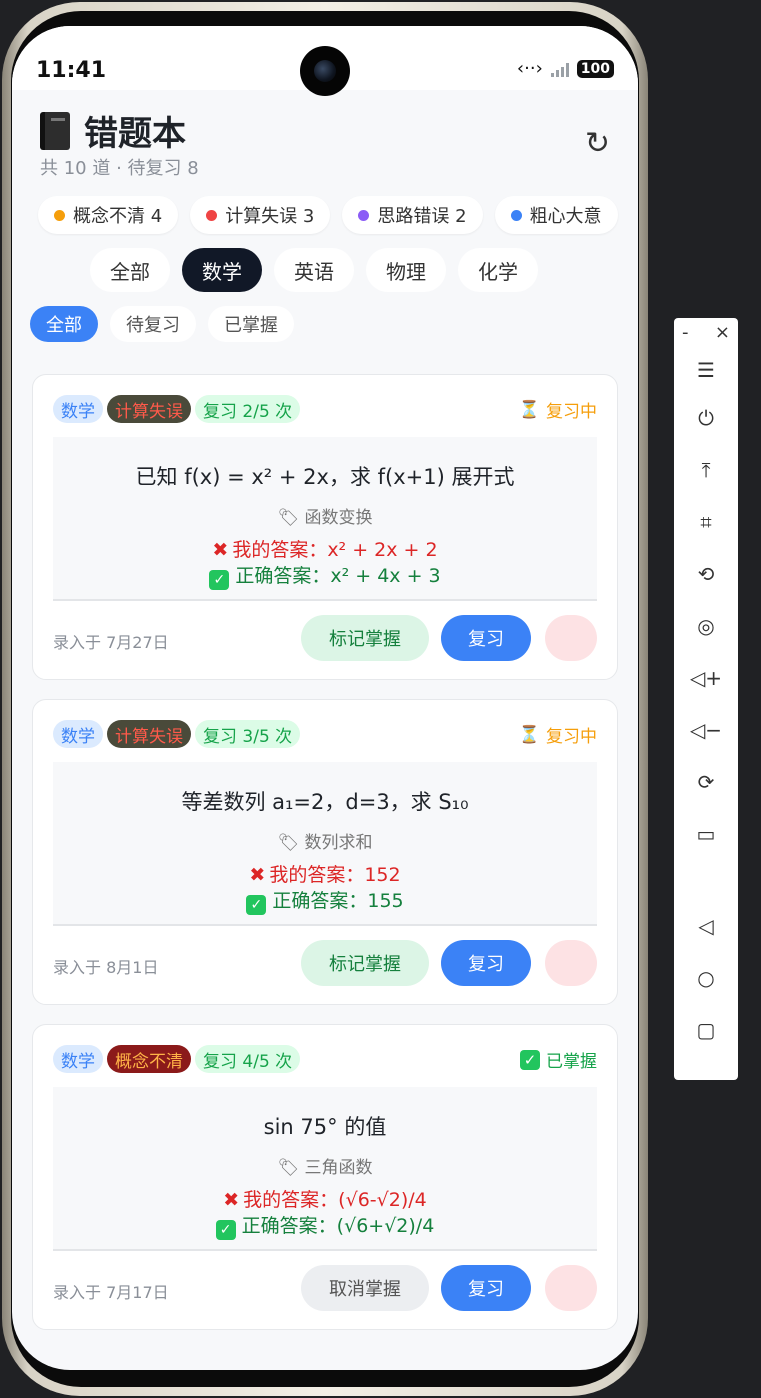 The height and width of the screenshot is (1398, 761). I want to click on card-tags: 数学 概念不清 复习 4/5 次, so click(177, 1059).